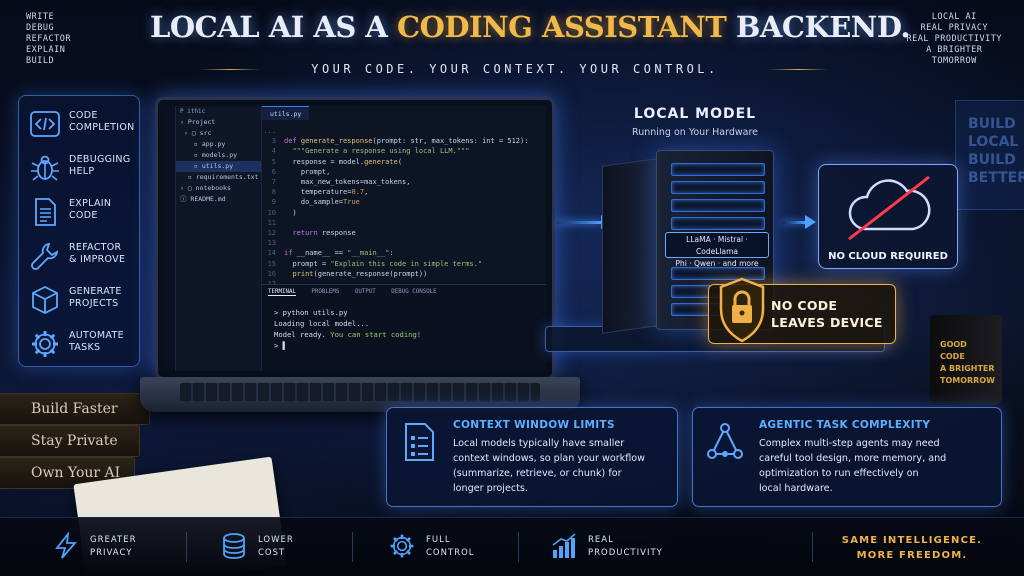 The width and height of the screenshot is (1024, 576). Describe the element at coordinates (83, 215) in the screenshot. I see `feature-label: CODE` at that location.